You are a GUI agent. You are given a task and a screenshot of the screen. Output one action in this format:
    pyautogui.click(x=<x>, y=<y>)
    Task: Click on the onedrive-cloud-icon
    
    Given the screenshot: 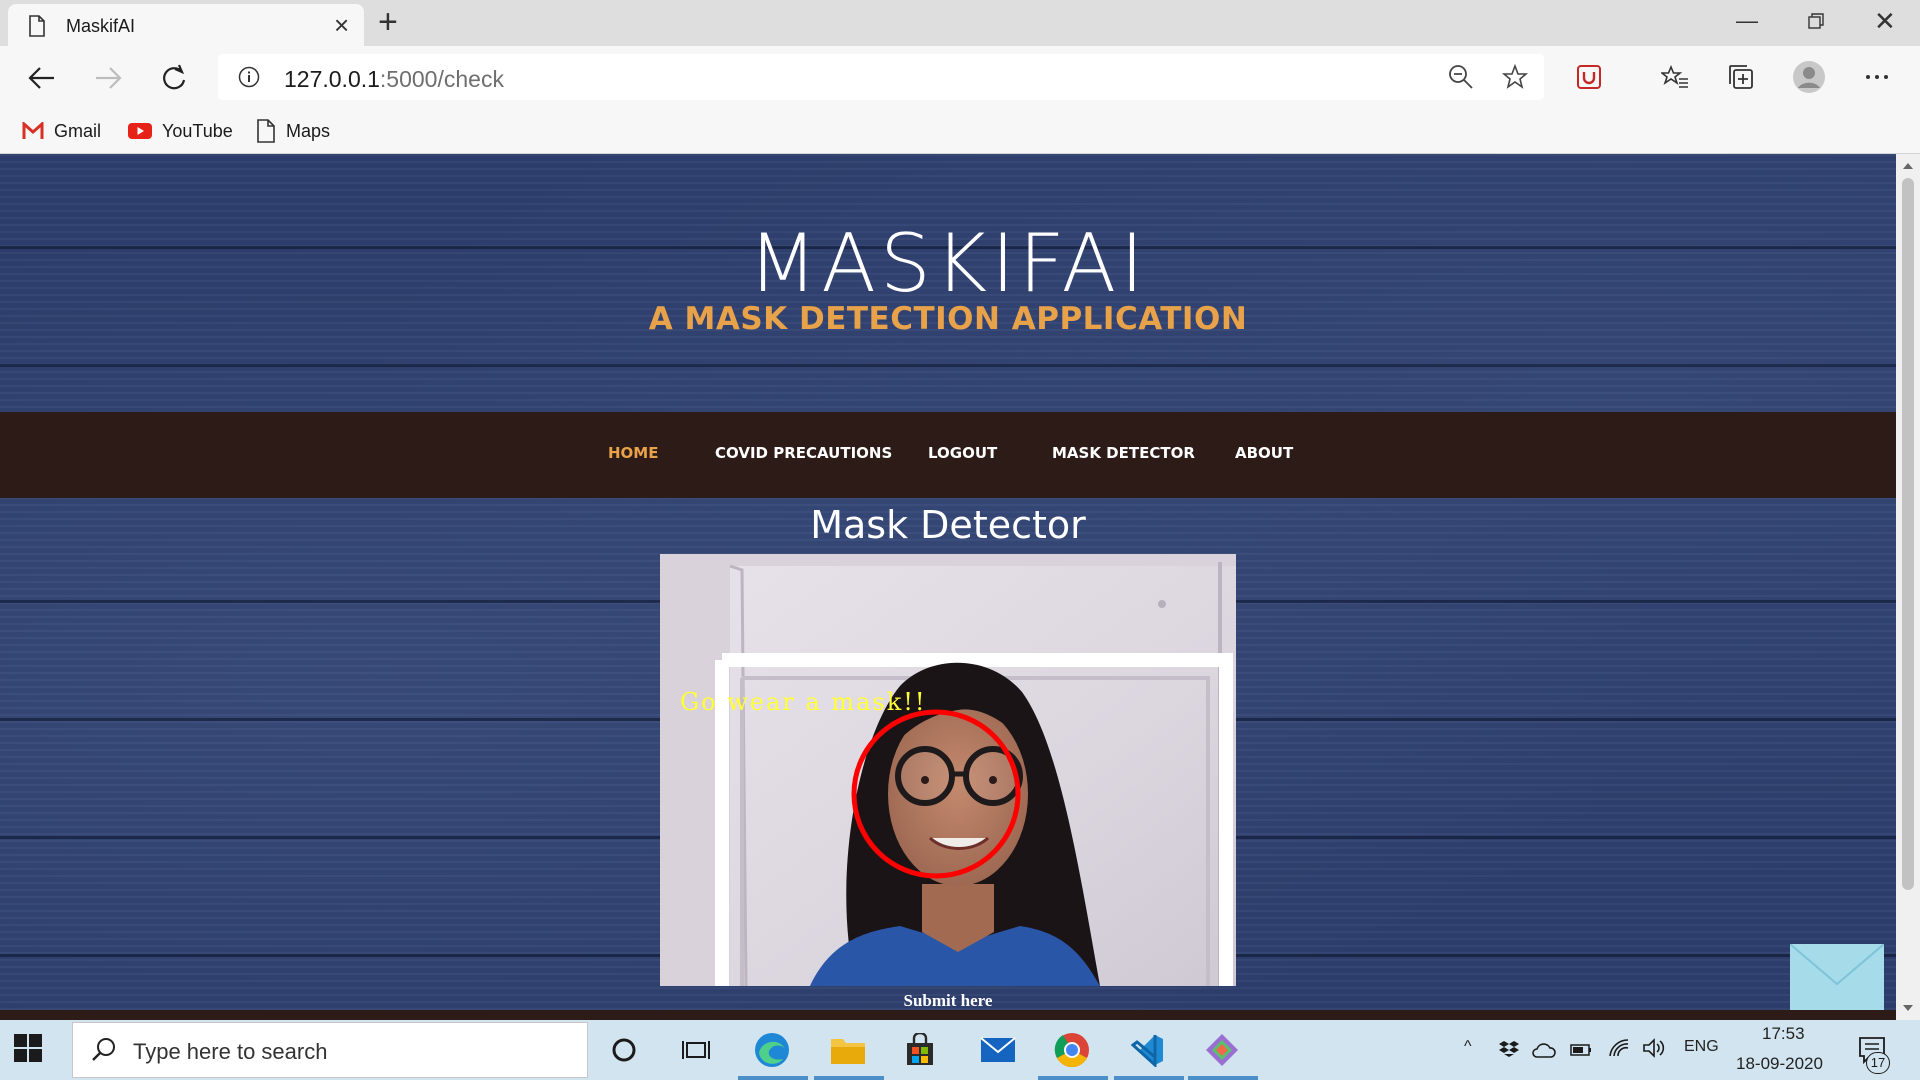 What is the action you would take?
    pyautogui.click(x=1544, y=1050)
    